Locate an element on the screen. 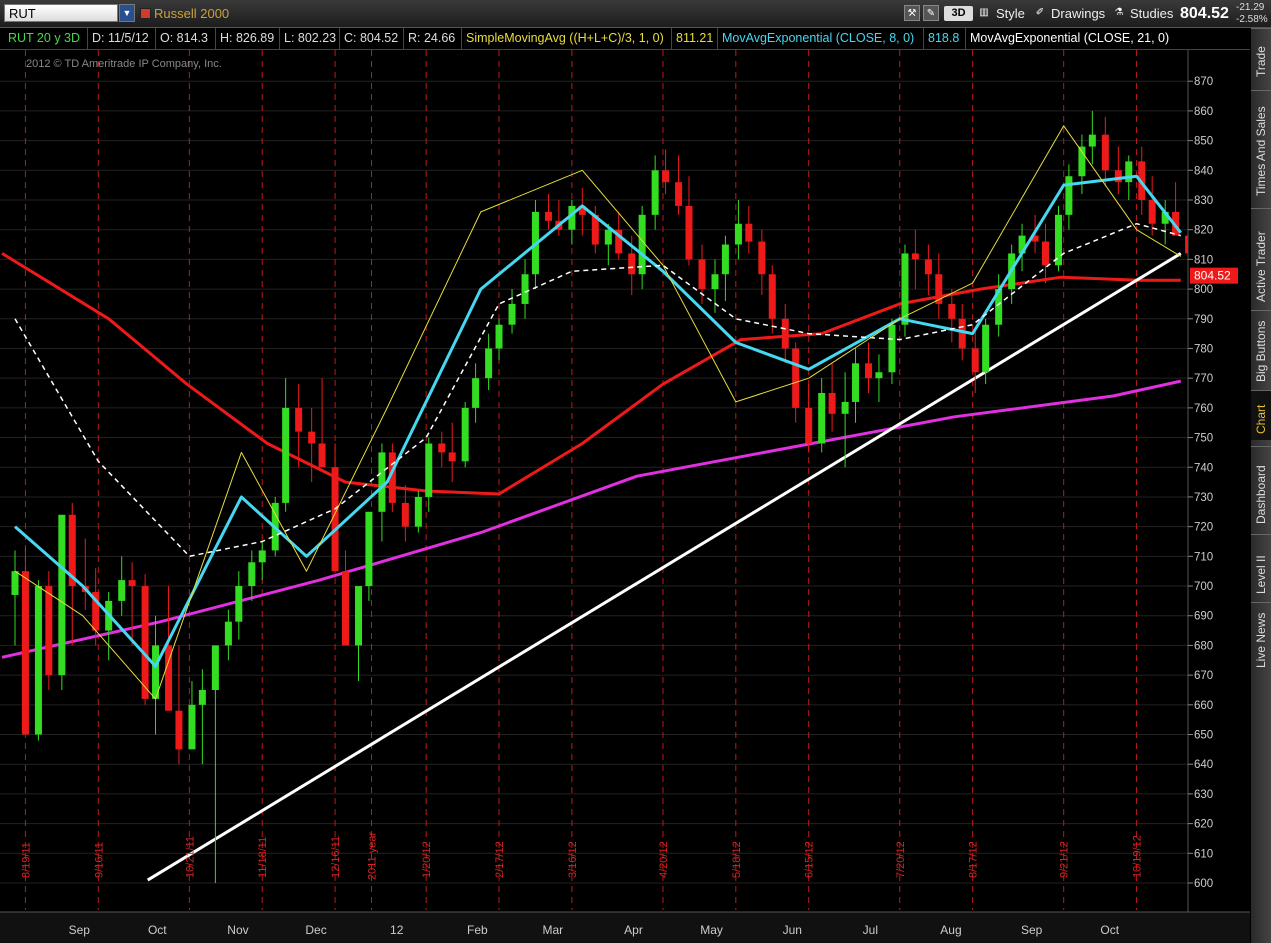  date-label: 2/17/12 is located at coordinates (500, 859).